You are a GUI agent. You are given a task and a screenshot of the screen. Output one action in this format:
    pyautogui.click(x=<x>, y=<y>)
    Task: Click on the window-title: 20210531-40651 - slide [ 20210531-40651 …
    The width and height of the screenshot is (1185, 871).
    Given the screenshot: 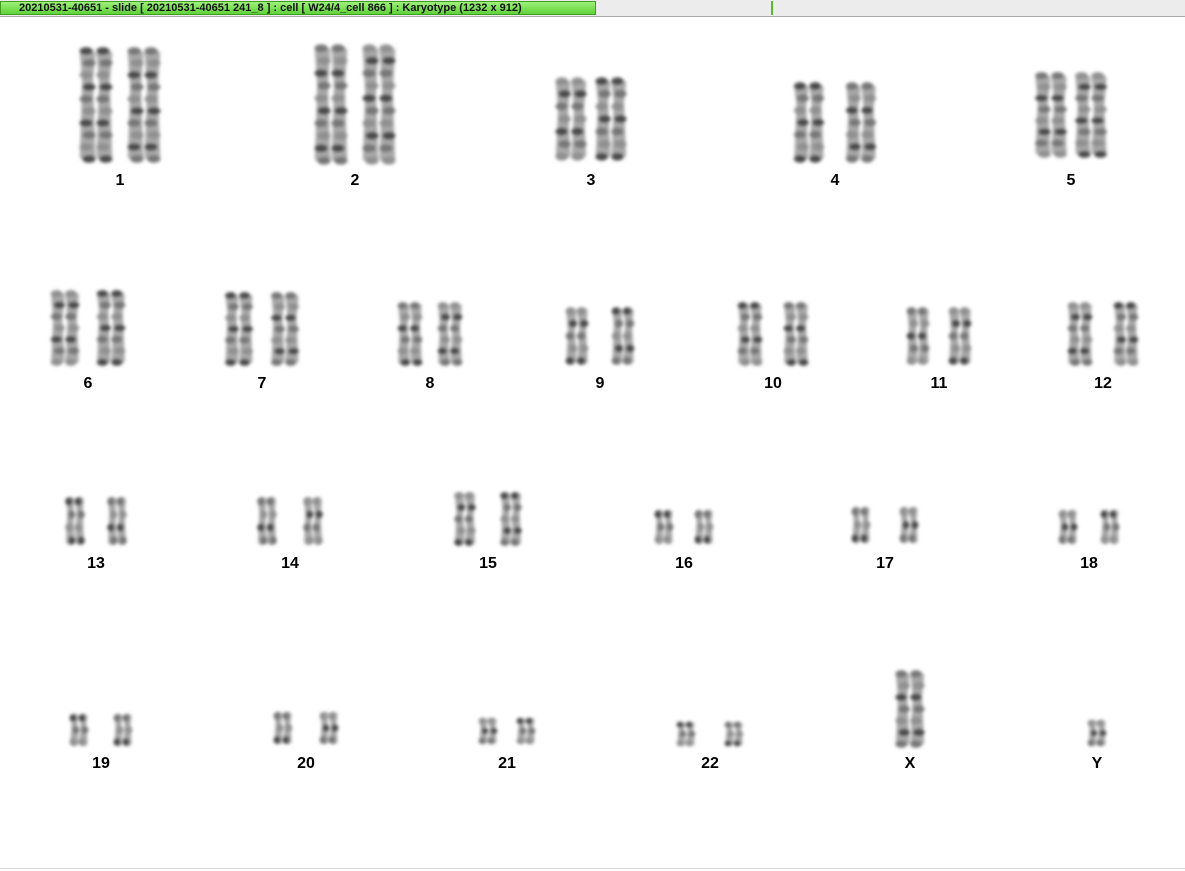 What is the action you would take?
    pyautogui.click(x=298, y=8)
    